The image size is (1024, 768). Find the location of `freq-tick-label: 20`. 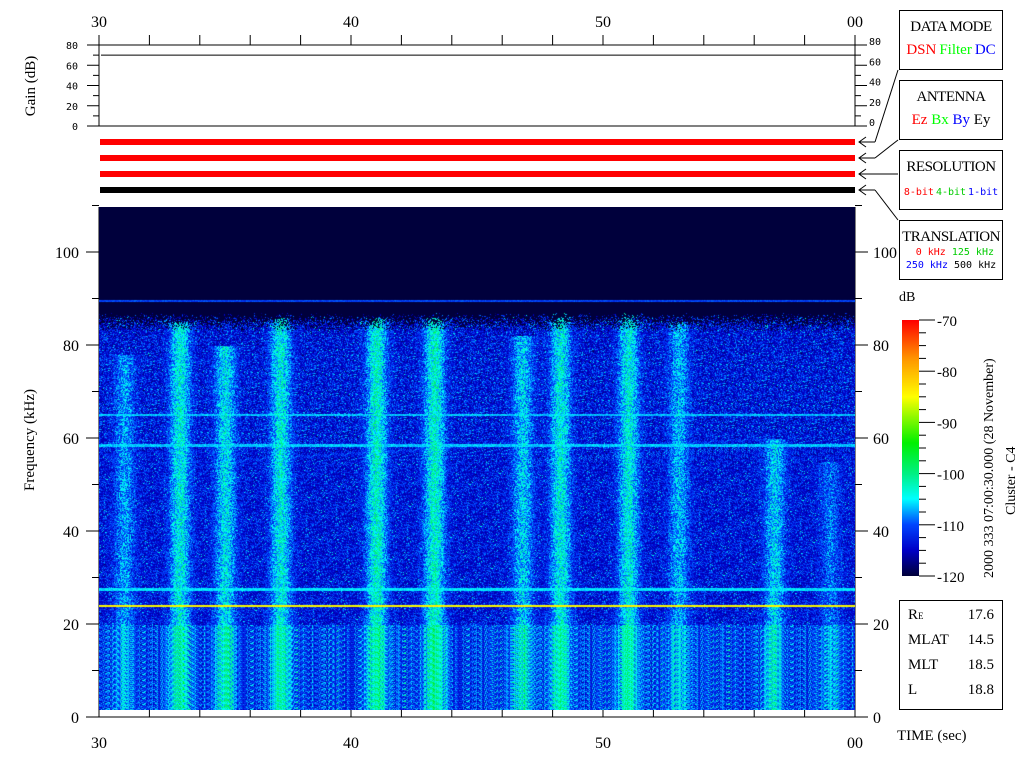

freq-tick-label: 20 is located at coordinates (71, 625).